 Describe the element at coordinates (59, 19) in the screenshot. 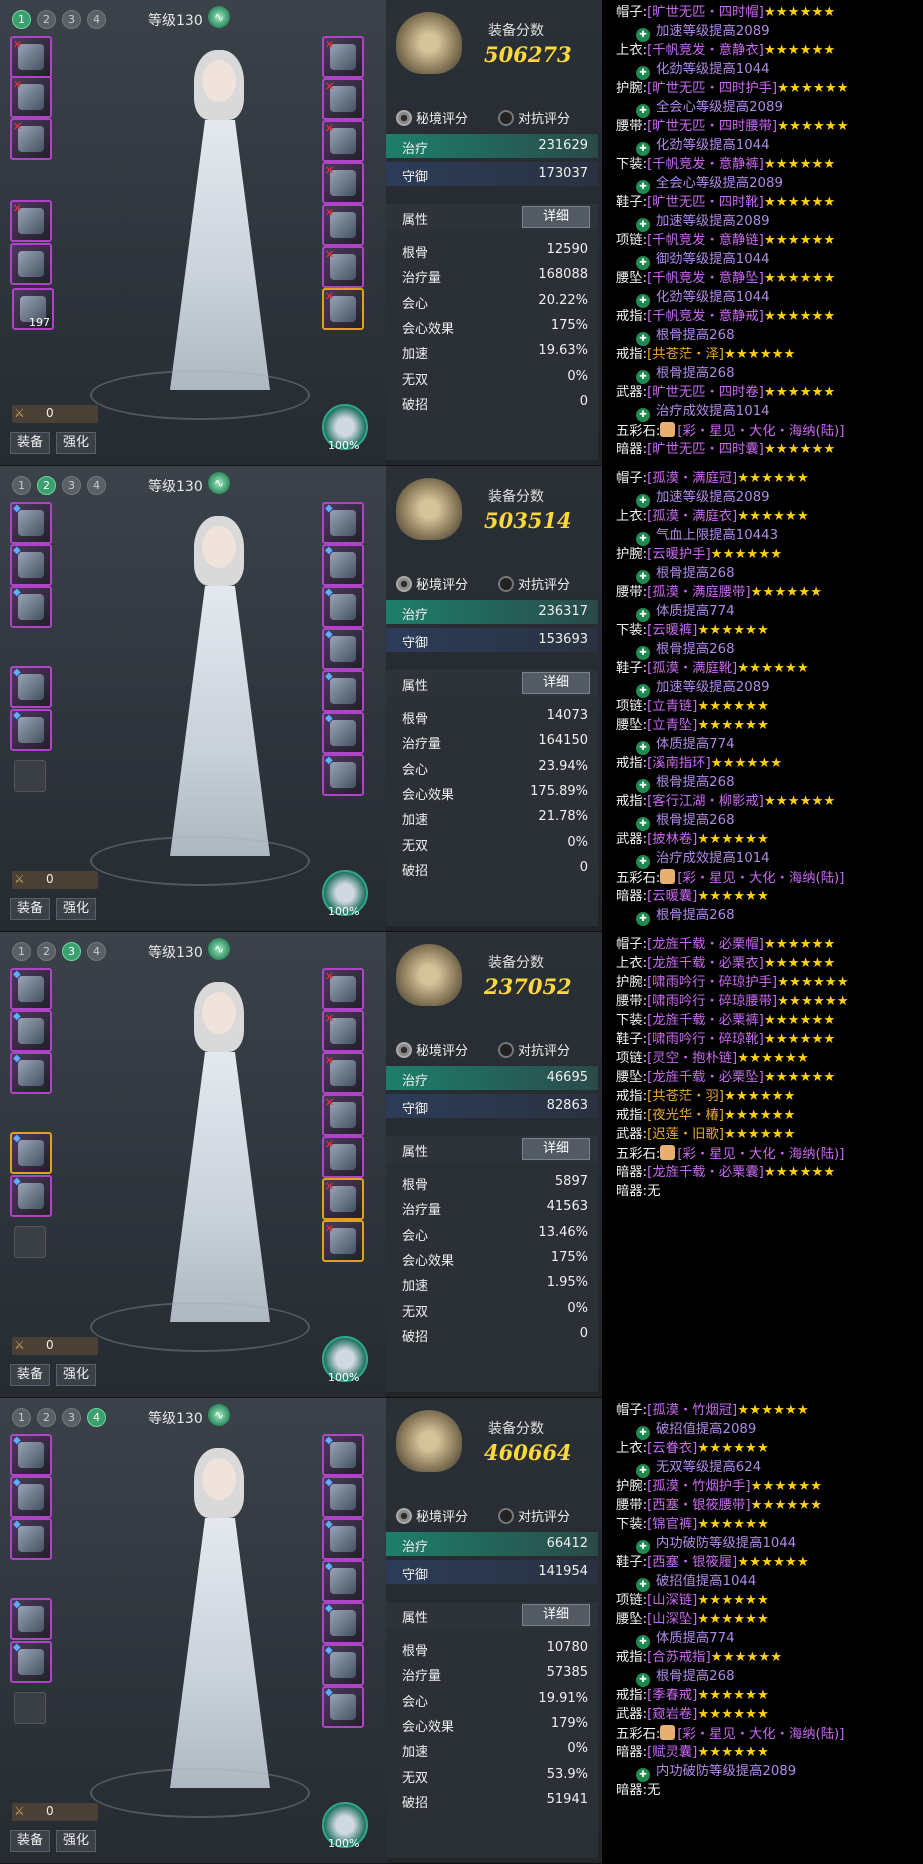

I see `loadout-tabs: 1234` at that location.